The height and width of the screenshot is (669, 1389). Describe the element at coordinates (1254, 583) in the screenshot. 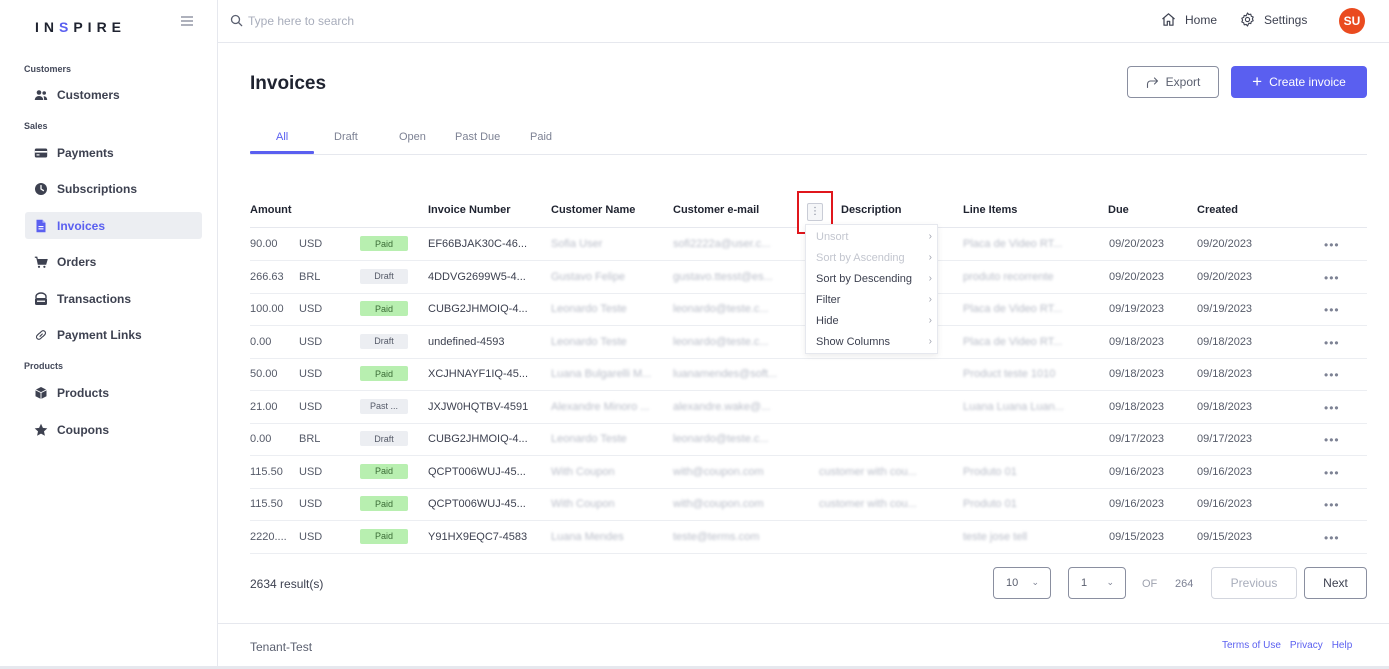

I see `previous-button: Previous` at that location.